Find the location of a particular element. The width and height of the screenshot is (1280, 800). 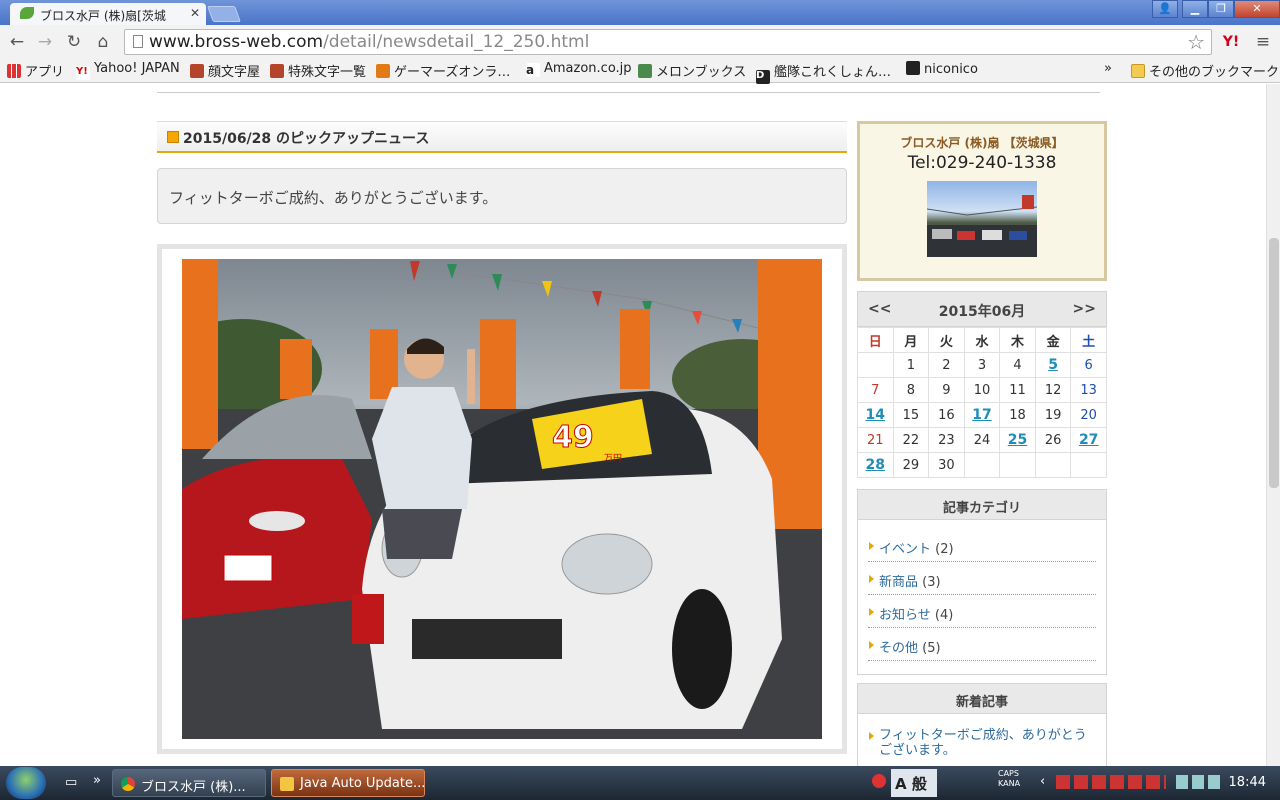

calendar-day: 29 is located at coordinates (911, 465).